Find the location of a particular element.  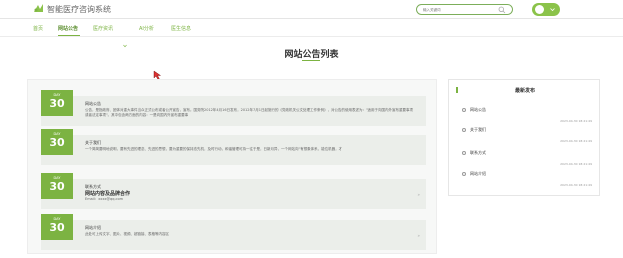

latest-post-item: 关于我们 2023-04-30 18:21:49 is located at coordinates (527, 137).